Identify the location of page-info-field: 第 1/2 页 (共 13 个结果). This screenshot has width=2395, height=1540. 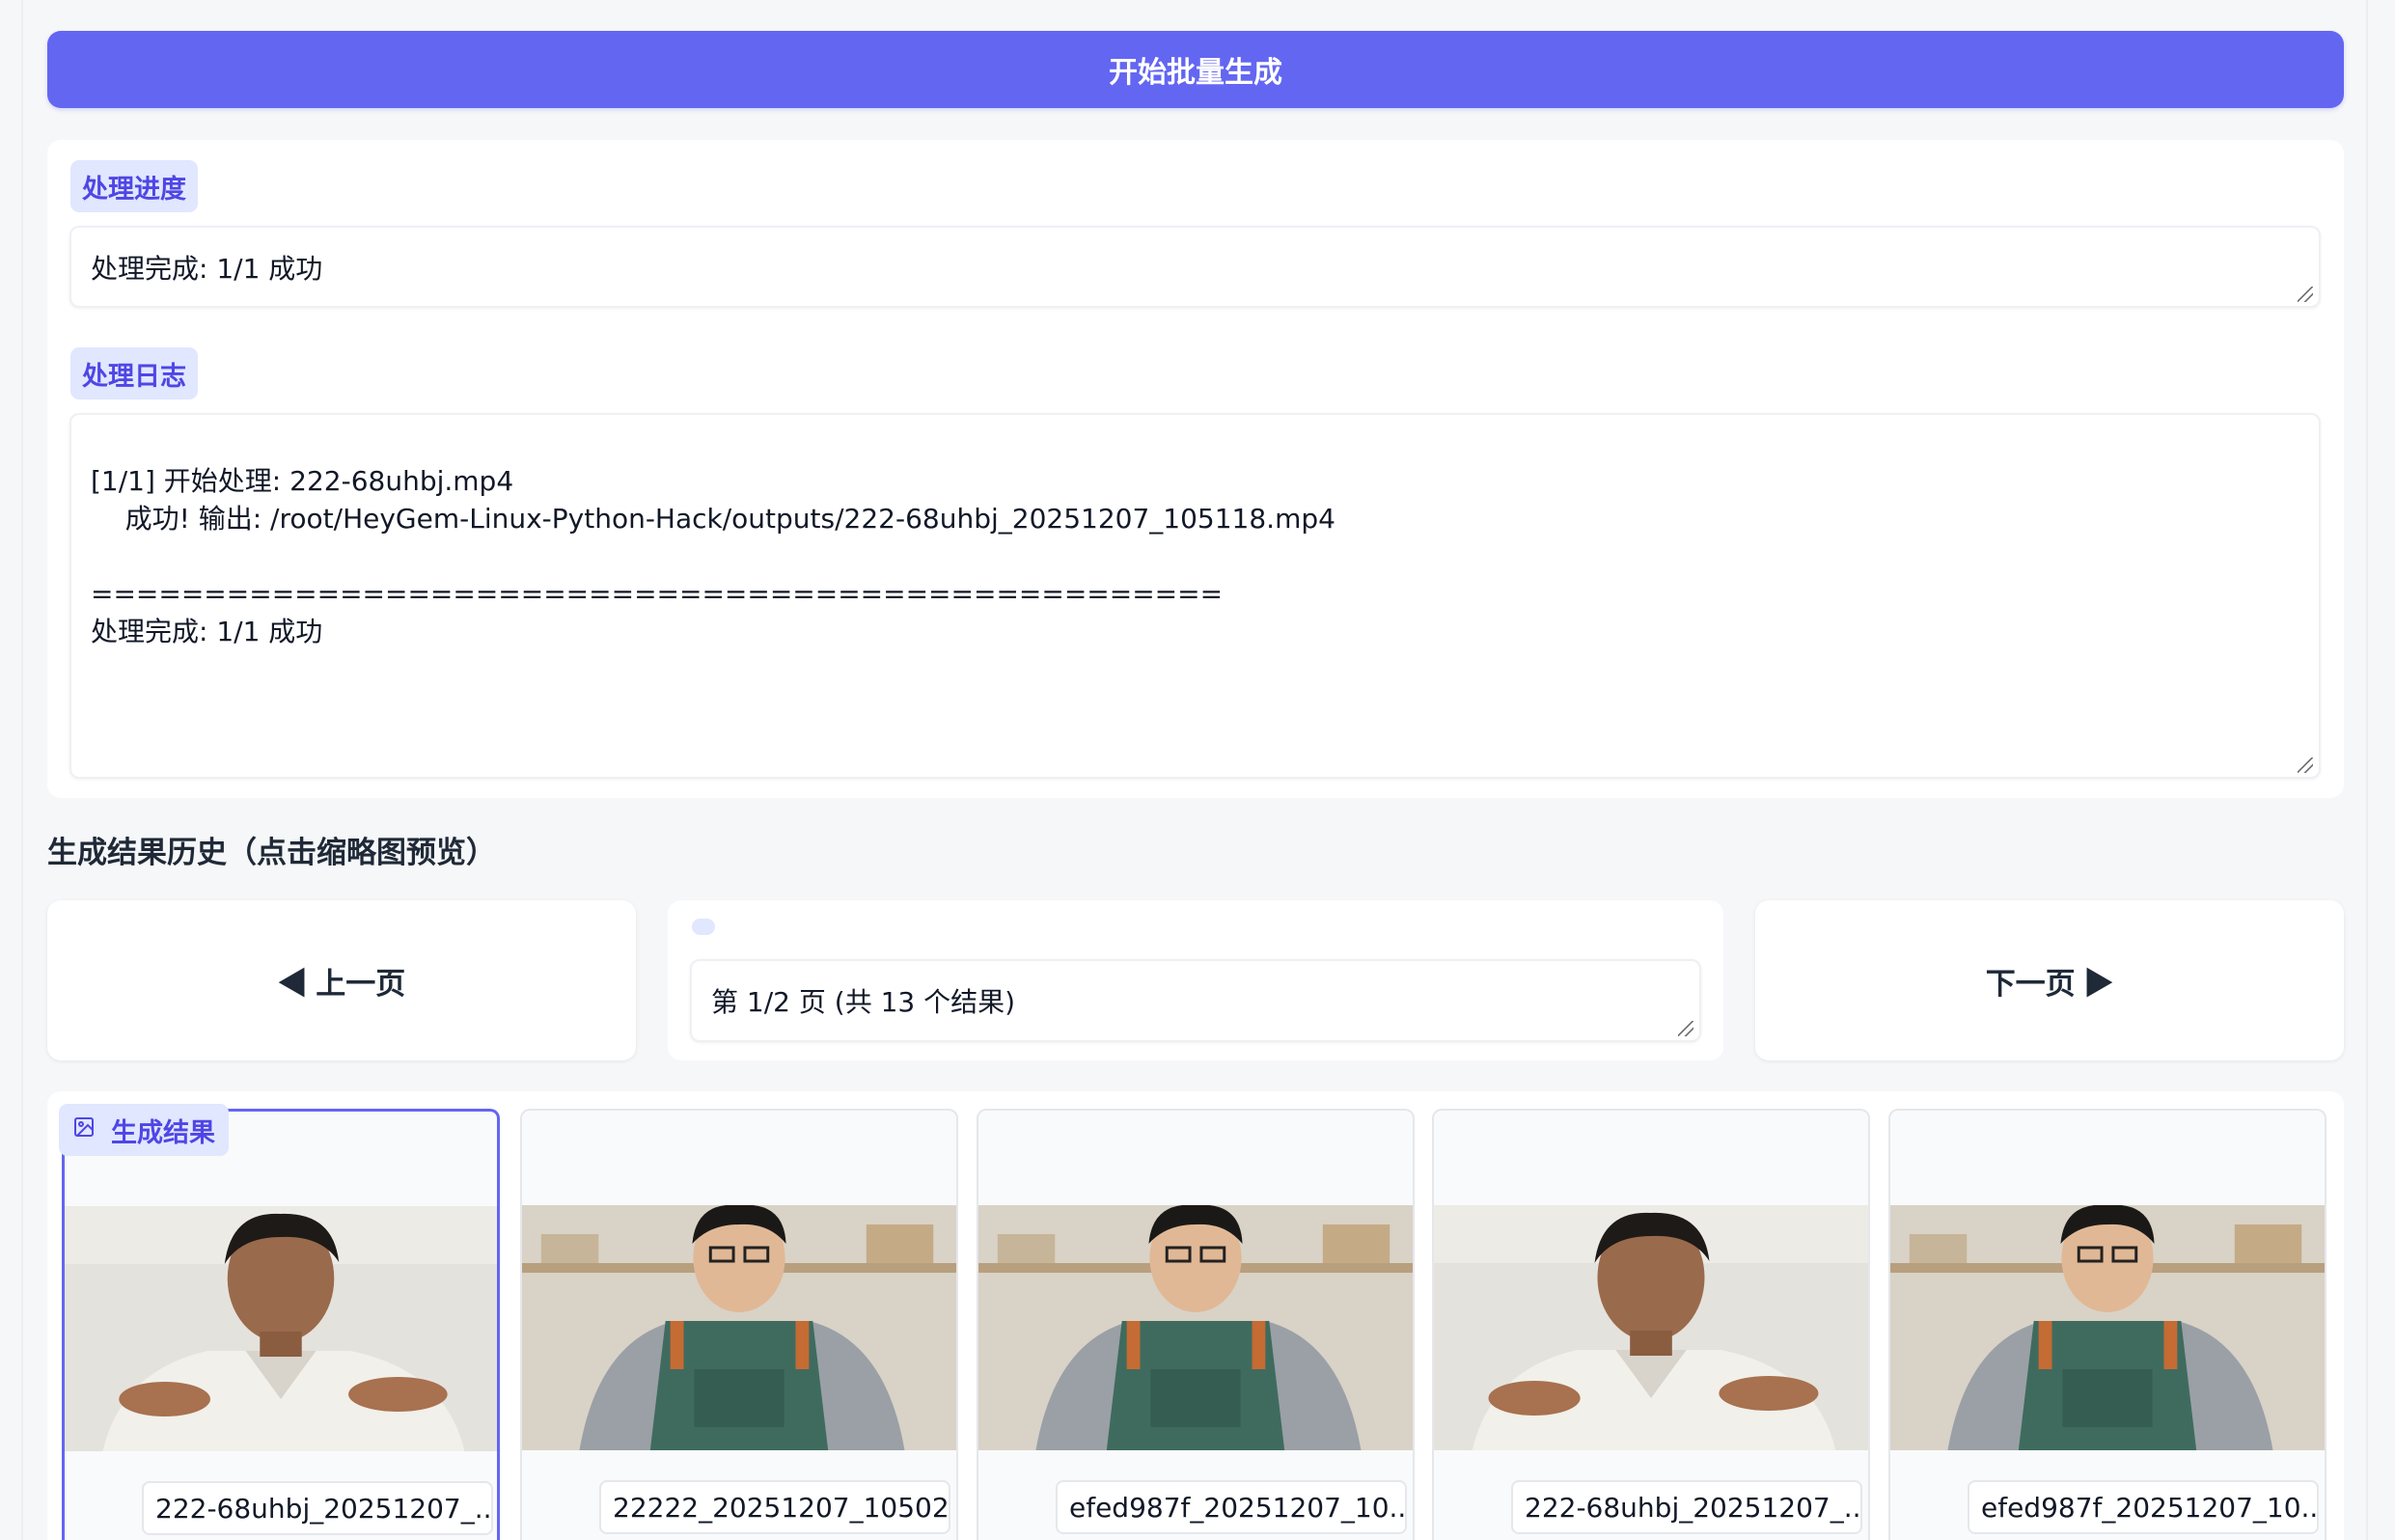
(1195, 1001).